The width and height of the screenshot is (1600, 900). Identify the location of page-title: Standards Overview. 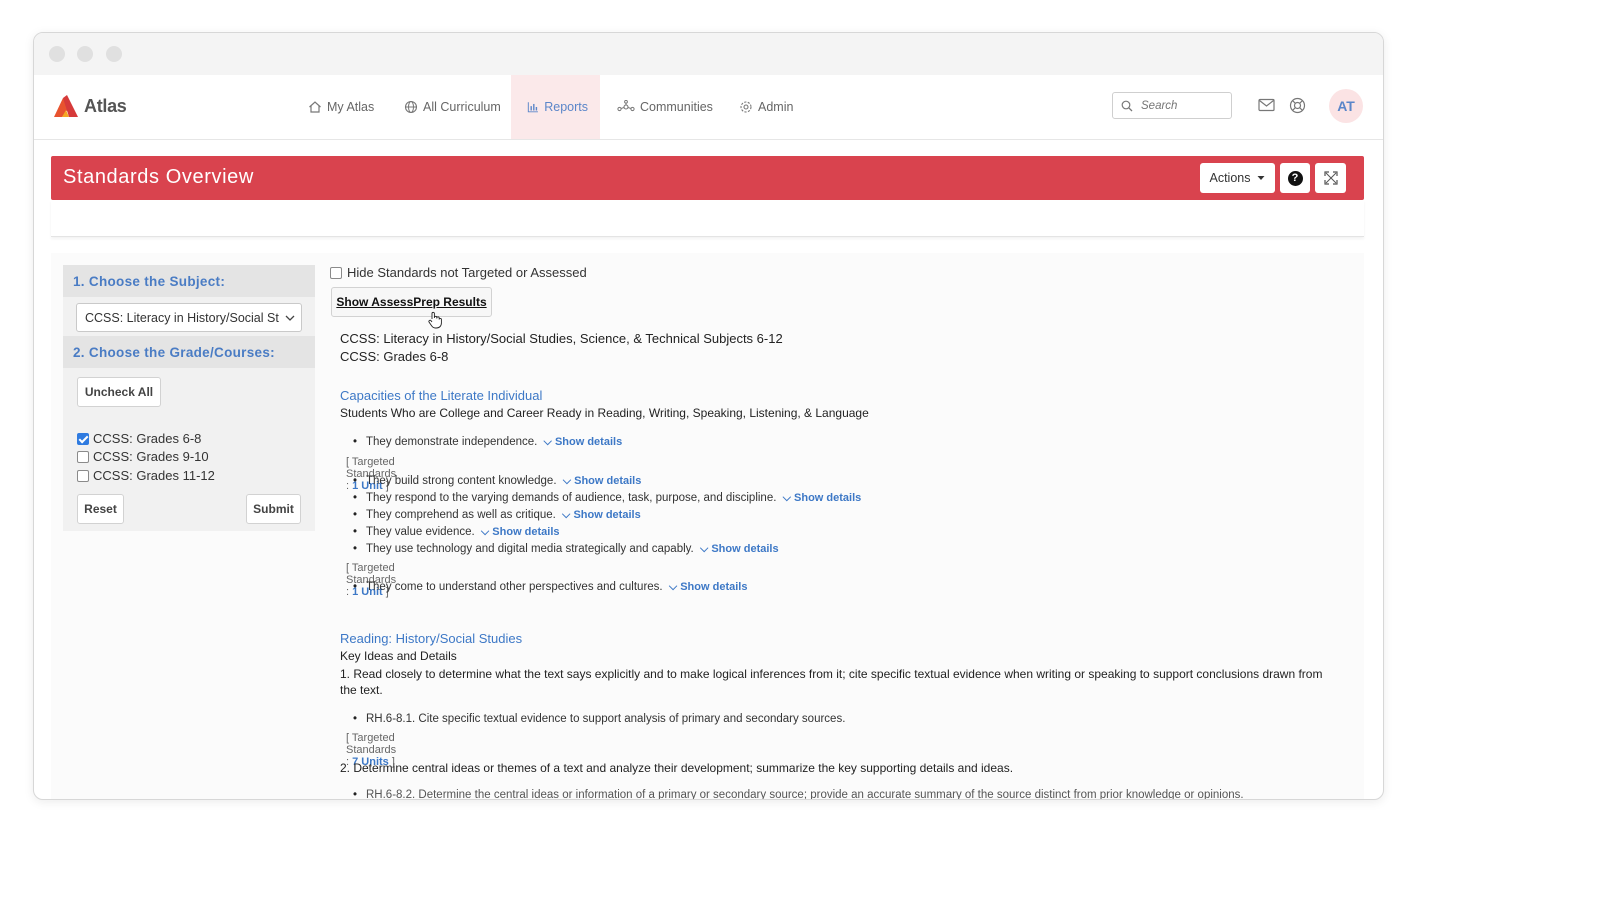
(158, 177).